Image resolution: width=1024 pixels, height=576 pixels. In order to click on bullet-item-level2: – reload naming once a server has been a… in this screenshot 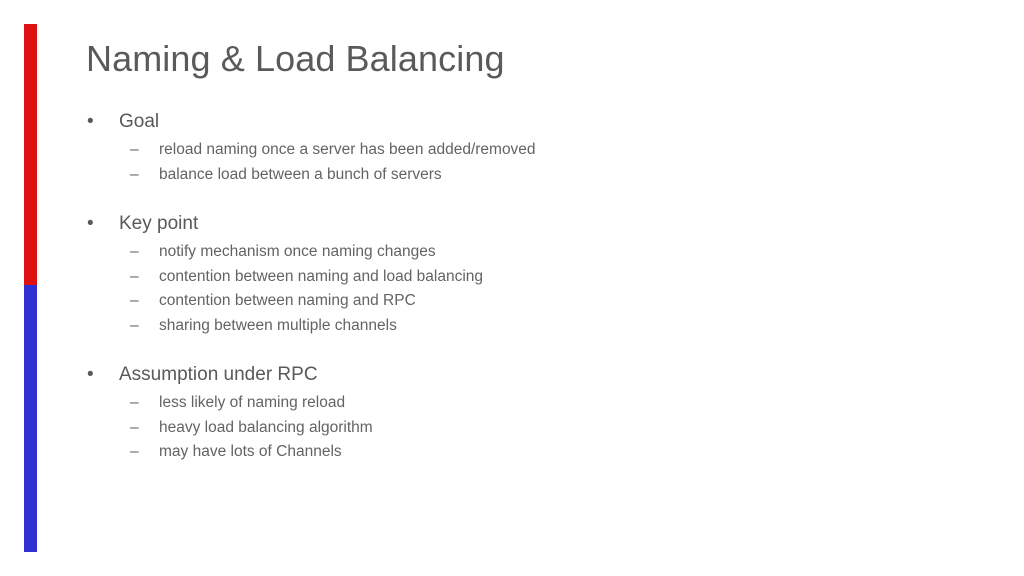, I will do `click(510, 150)`.